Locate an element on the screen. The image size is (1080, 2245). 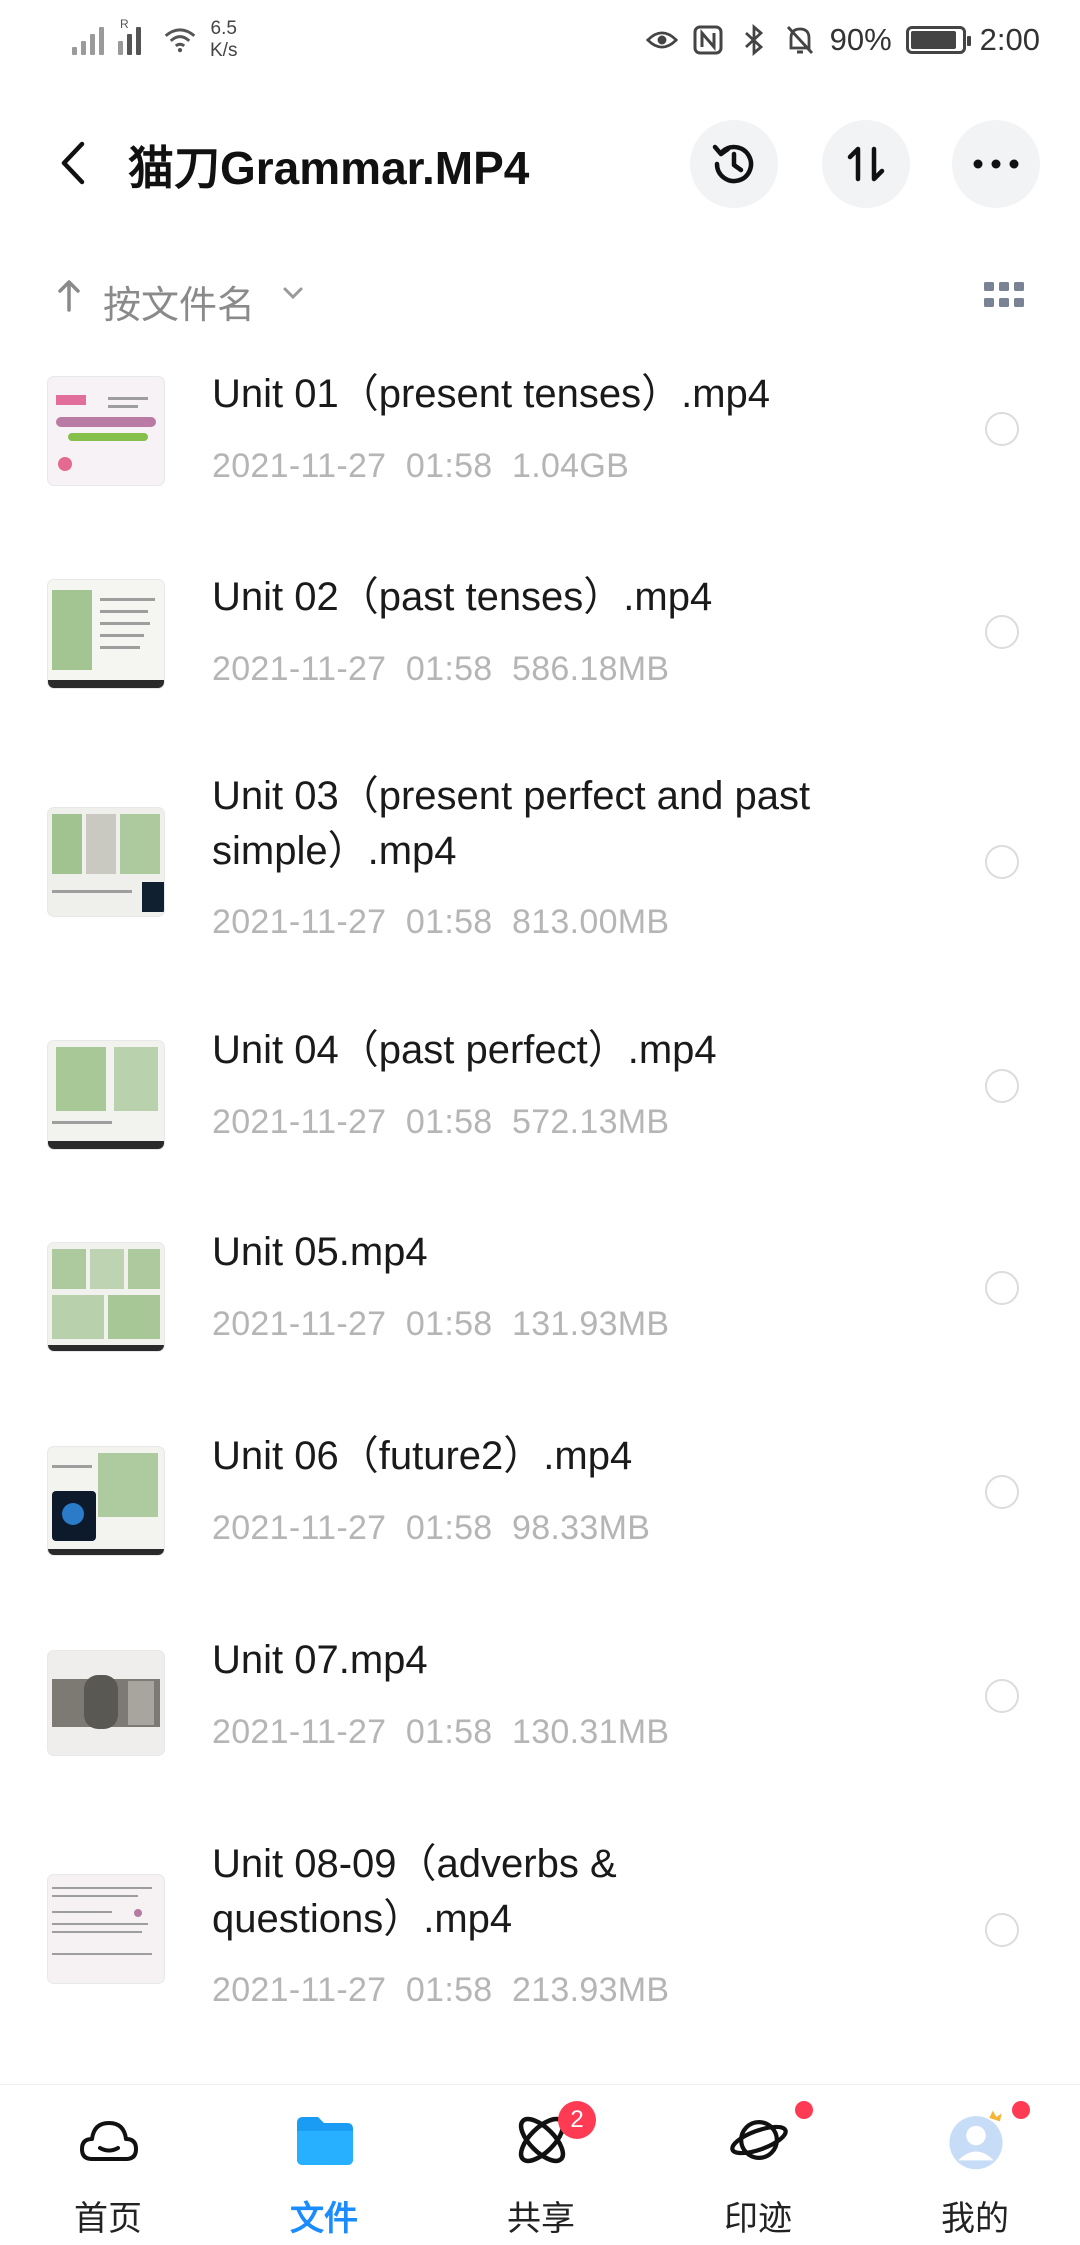
nav-profile: 我的 is located at coordinates (975, 2165).